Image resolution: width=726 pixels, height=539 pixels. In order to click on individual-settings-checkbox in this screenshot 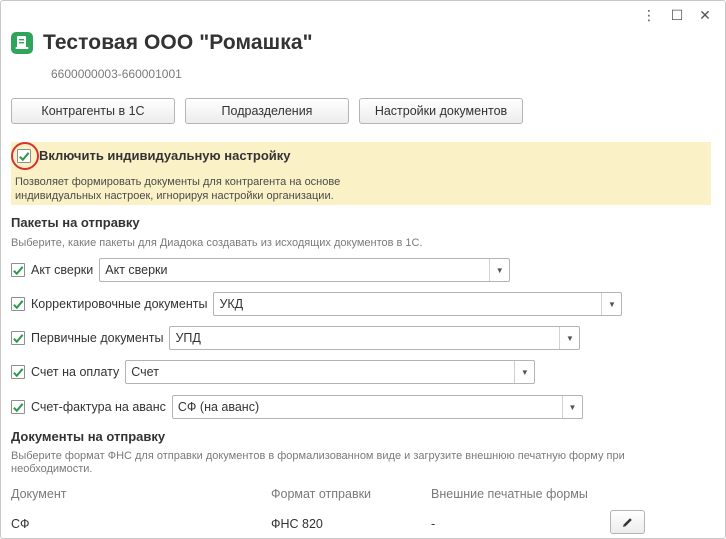, I will do `click(24, 156)`.